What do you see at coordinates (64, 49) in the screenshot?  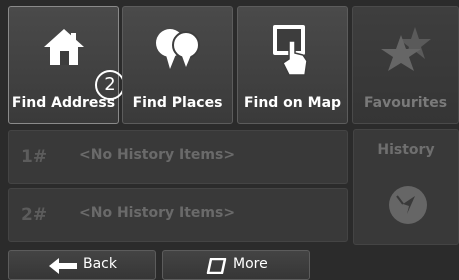 I see `home-icon` at bounding box center [64, 49].